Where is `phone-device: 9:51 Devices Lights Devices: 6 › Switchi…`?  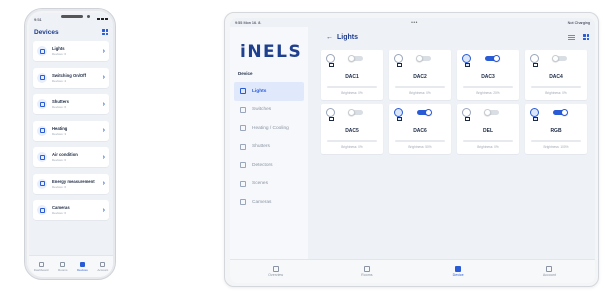
phone-device: 9:51 Devices Lights Devices: 6 › Switchi… is located at coordinates (70, 144).